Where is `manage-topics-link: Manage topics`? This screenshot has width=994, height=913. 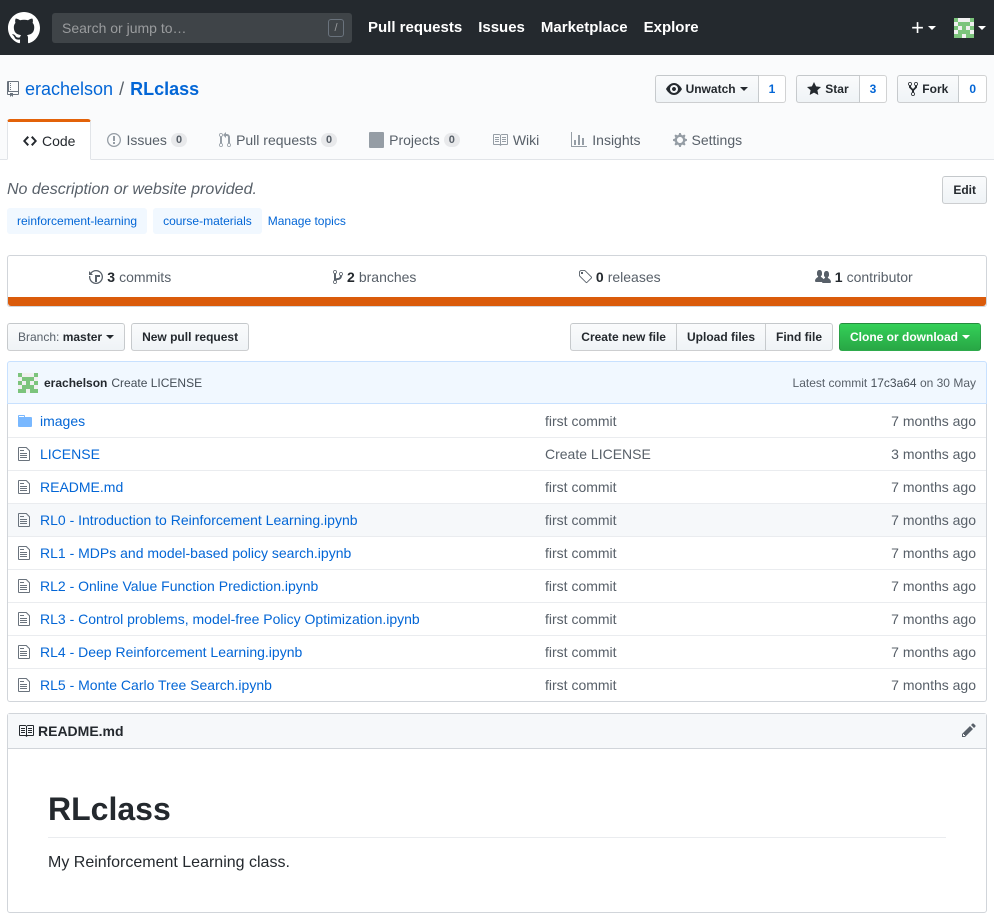
manage-topics-link: Manage topics is located at coordinates (307, 221).